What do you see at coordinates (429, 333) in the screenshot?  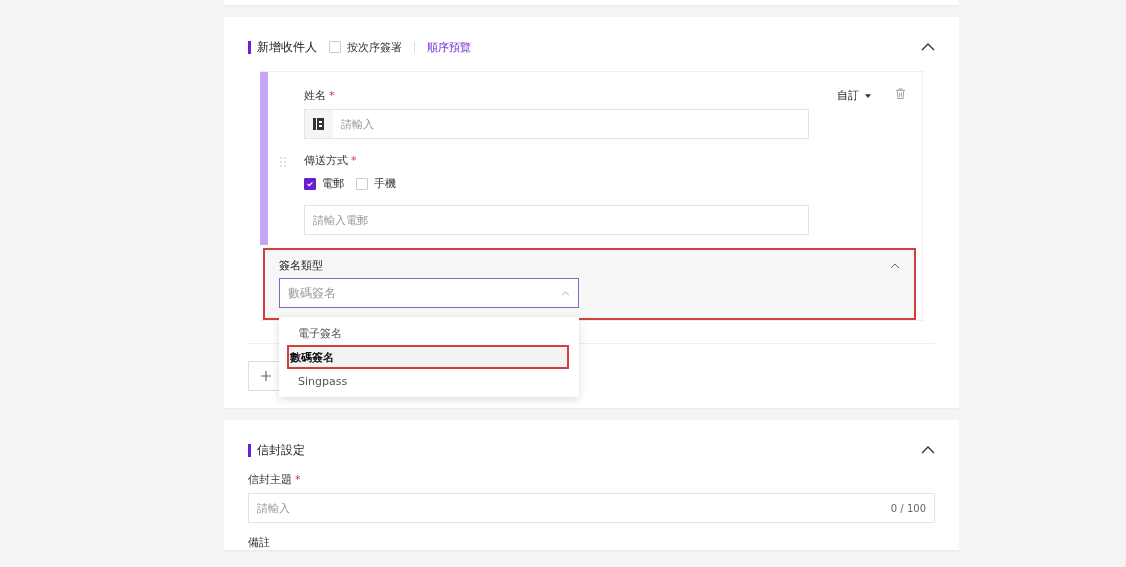 I see `dropdown-option: 電子簽名` at bounding box center [429, 333].